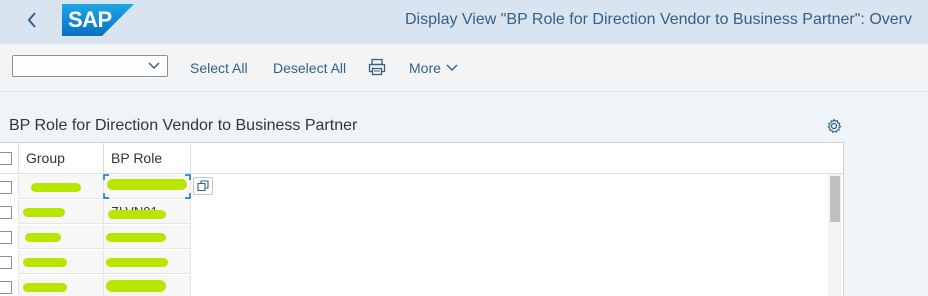 Image resolution: width=928 pixels, height=296 pixels. I want to click on logo-text: SAP, so click(90, 19).